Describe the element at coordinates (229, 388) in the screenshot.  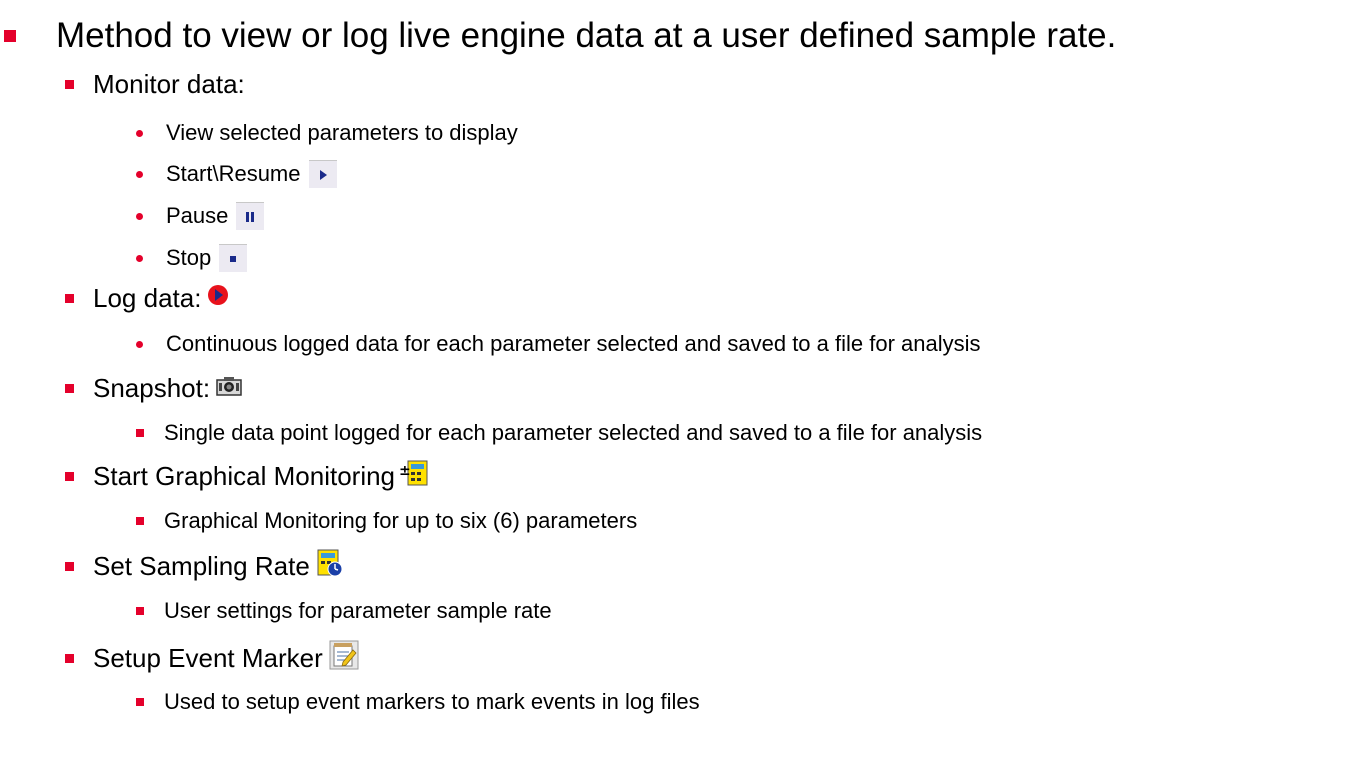
I see `camera-icon` at that location.